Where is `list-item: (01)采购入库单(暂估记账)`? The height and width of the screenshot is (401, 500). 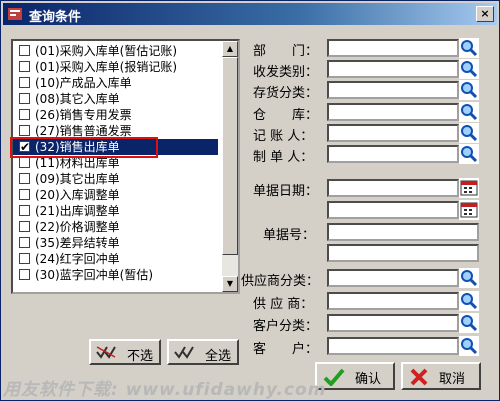
list-item: (01)采购入库单(暂估记账) is located at coordinates (115, 51).